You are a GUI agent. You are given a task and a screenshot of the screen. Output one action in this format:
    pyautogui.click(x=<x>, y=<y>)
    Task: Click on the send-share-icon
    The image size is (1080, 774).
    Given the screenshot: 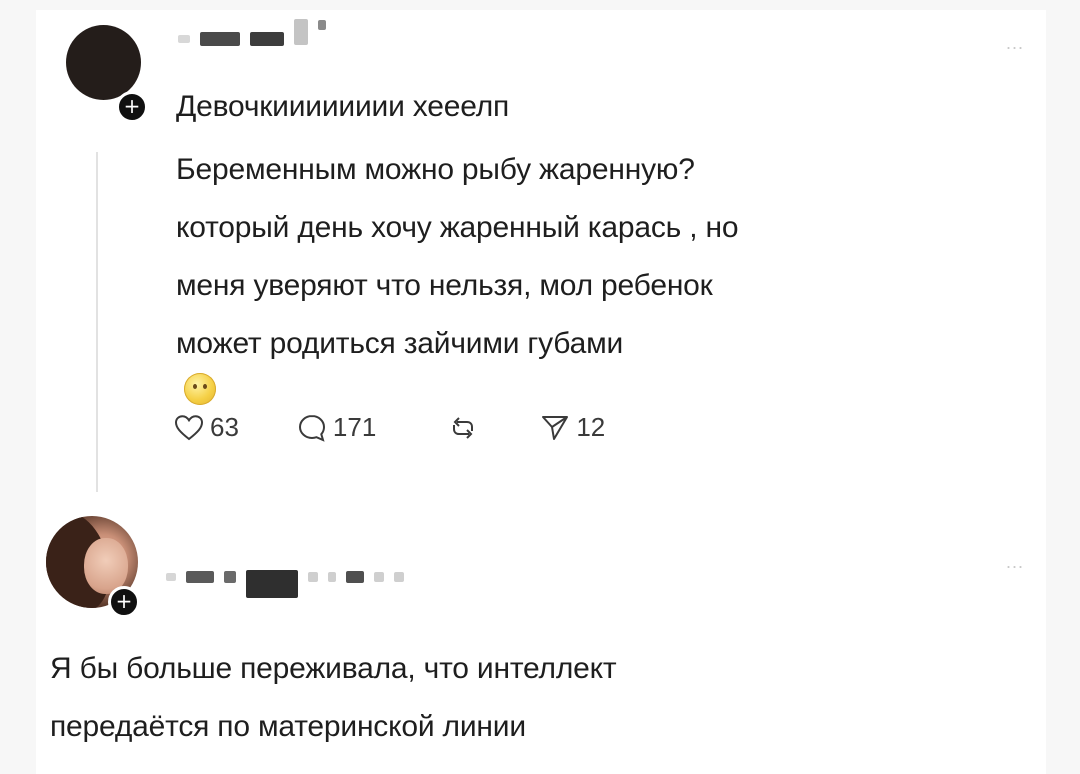 What is the action you would take?
    pyautogui.click(x=555, y=427)
    